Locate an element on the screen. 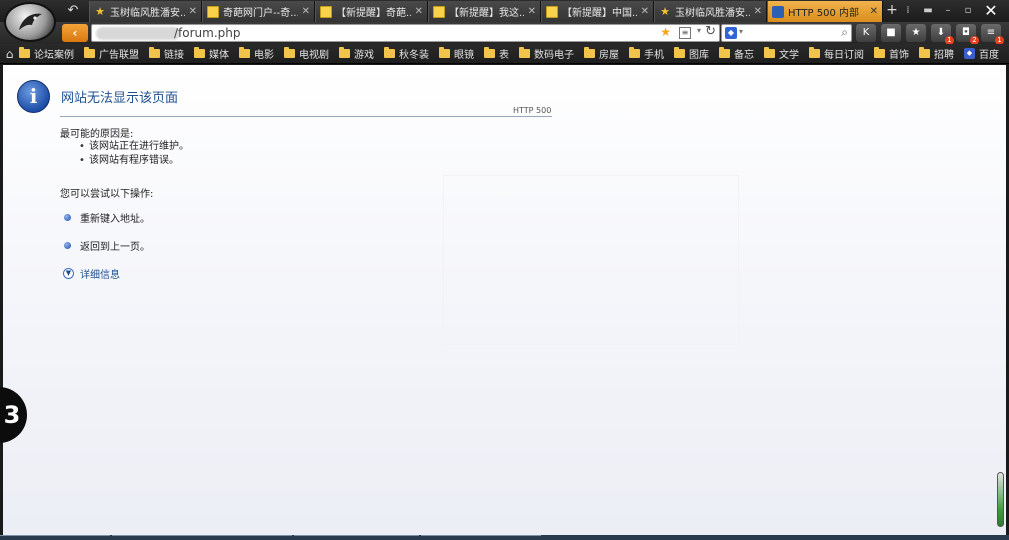 This screenshot has height=540, width=1009. bookmark-folder: 秋冬装 is located at coordinates (406, 53).